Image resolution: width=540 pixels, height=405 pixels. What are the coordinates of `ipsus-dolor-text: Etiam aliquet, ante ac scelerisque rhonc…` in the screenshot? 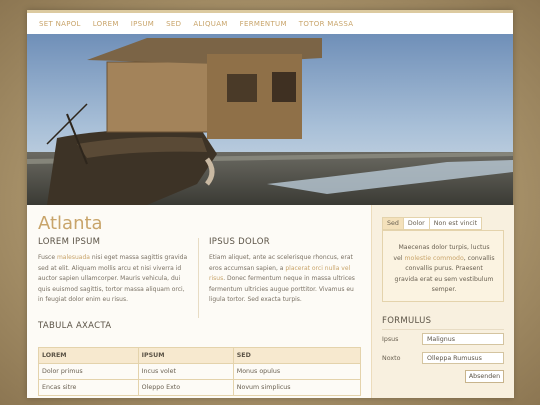 It's located at (285, 279).